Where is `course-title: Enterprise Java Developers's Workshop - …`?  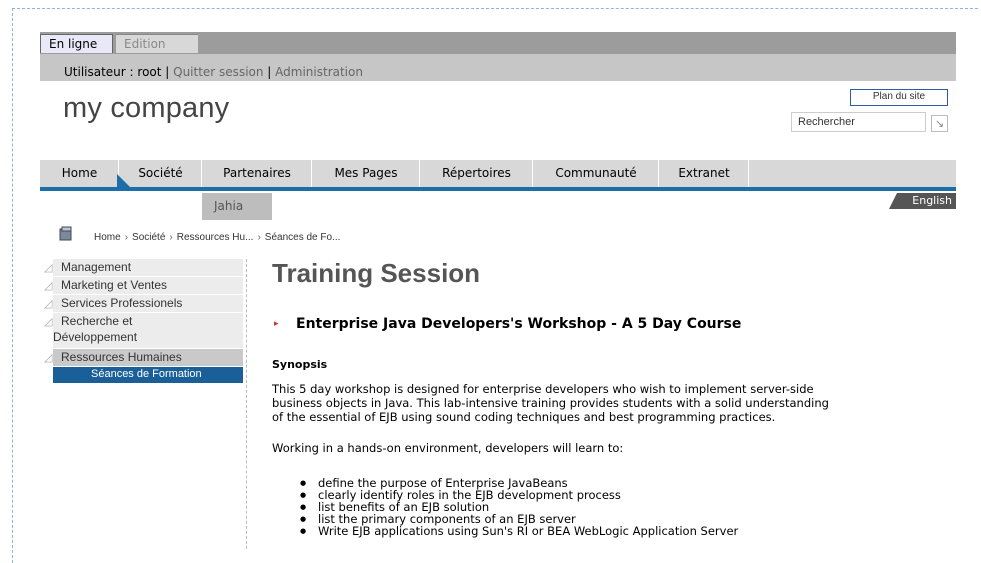
course-title: Enterprise Java Developers's Workshop - … is located at coordinates (519, 324).